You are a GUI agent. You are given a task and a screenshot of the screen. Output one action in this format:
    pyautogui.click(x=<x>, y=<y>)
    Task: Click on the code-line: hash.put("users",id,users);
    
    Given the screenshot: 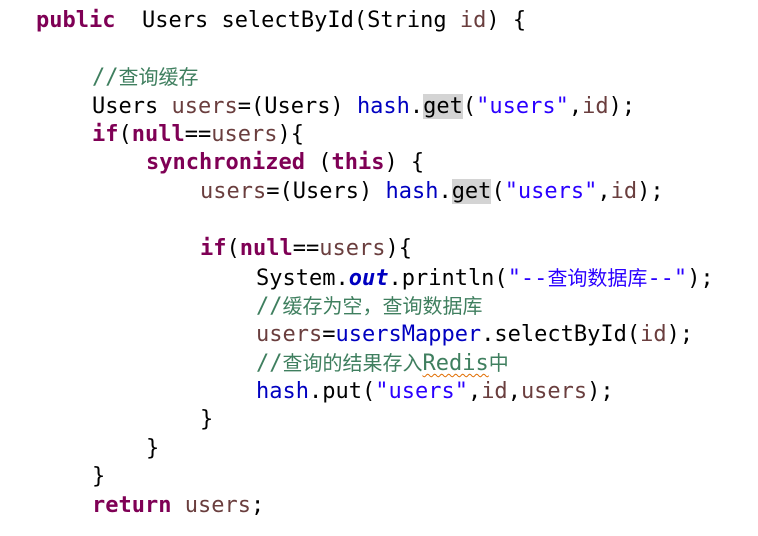 What is the action you would take?
    pyautogui.click(x=435, y=392)
    